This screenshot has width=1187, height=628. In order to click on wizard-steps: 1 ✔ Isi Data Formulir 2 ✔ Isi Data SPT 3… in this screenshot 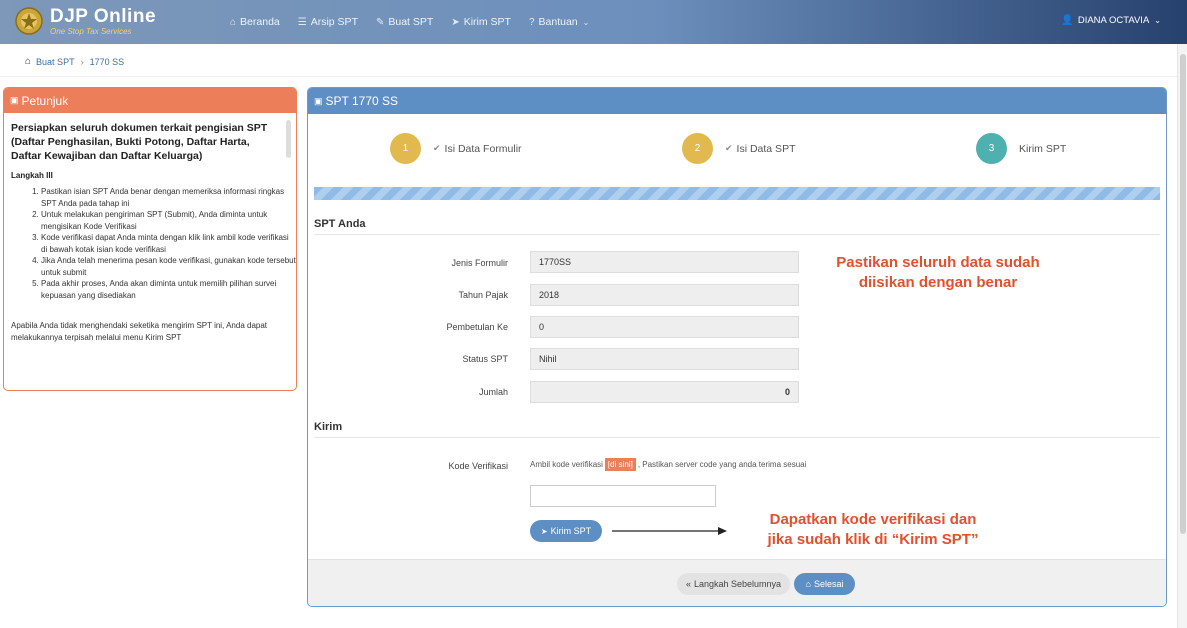, I will do `click(737, 149)`.